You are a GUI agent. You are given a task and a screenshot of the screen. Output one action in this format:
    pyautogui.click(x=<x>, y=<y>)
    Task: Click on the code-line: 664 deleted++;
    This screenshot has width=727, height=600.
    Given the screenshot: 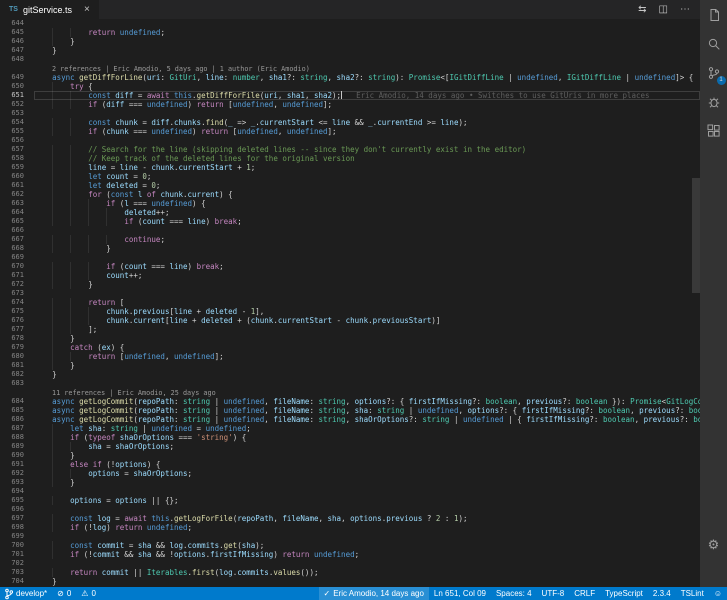 What is the action you would take?
    pyautogui.click(x=350, y=212)
    